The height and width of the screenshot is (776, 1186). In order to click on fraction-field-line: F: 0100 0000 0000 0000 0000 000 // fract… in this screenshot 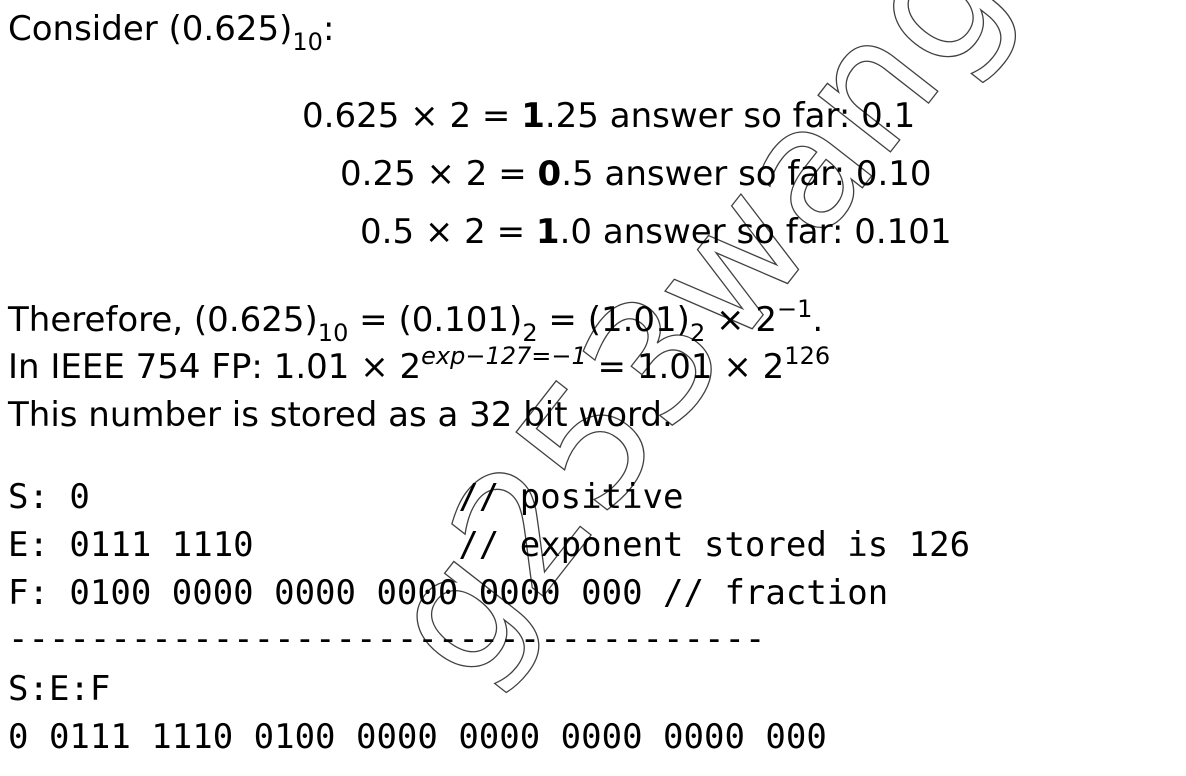, I will do `click(448, 593)`.